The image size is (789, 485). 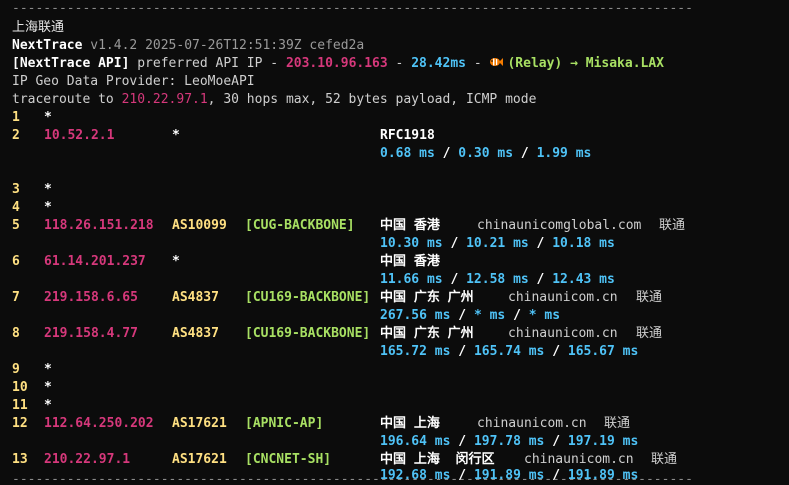 What do you see at coordinates (63, 99) in the screenshot?
I see `traceroute-prefix: traceroute to` at bounding box center [63, 99].